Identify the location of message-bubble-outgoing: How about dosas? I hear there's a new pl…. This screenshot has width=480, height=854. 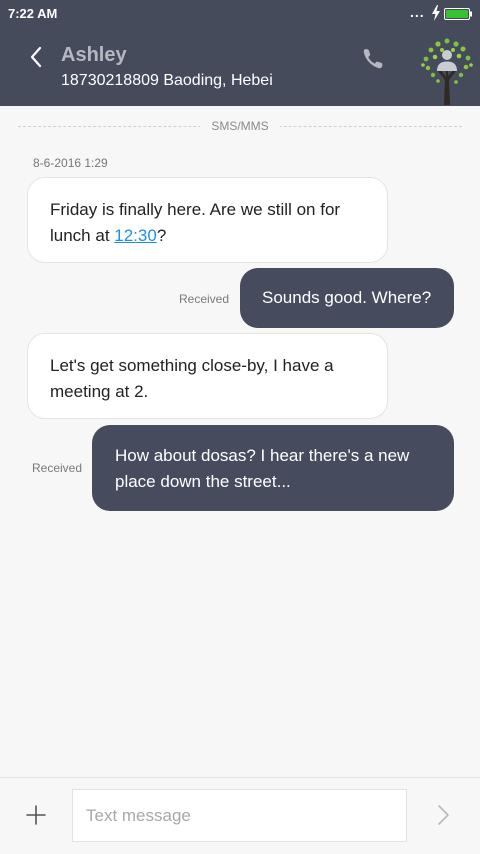
(273, 468).